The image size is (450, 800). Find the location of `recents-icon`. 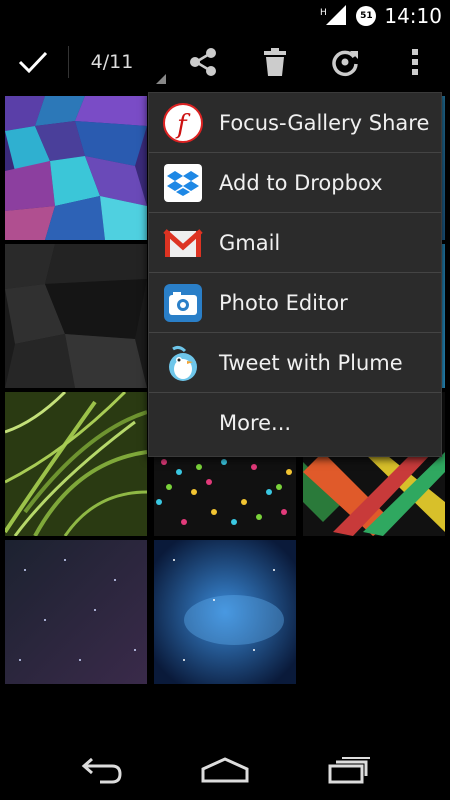

recents-icon is located at coordinates (349, 770).